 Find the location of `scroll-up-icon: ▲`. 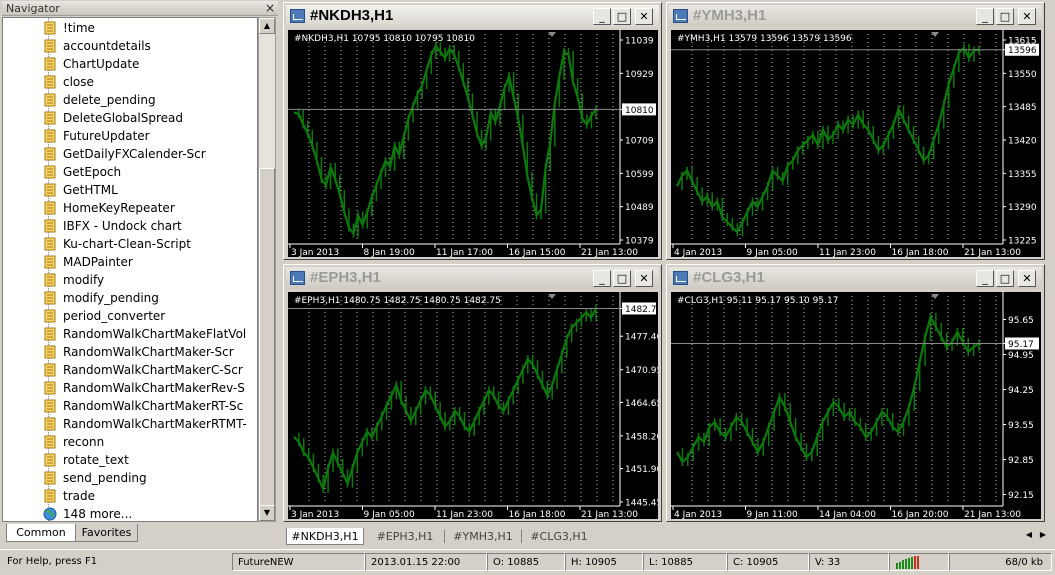

scroll-up-icon: ▲ is located at coordinates (267, 26).